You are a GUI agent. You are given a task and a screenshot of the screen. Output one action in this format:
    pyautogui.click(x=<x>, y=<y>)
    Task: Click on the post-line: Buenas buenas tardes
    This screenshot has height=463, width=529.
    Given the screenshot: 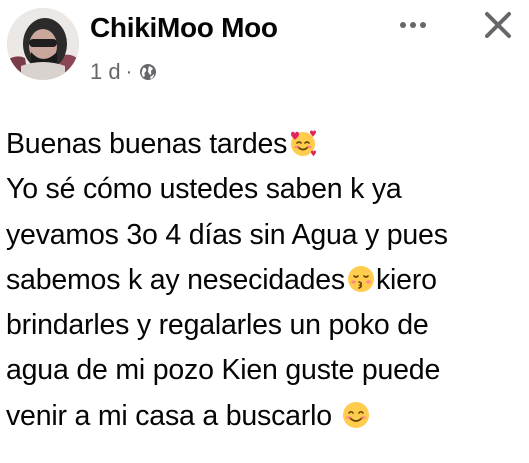 What is the action you would take?
    pyautogui.click(x=263, y=144)
    